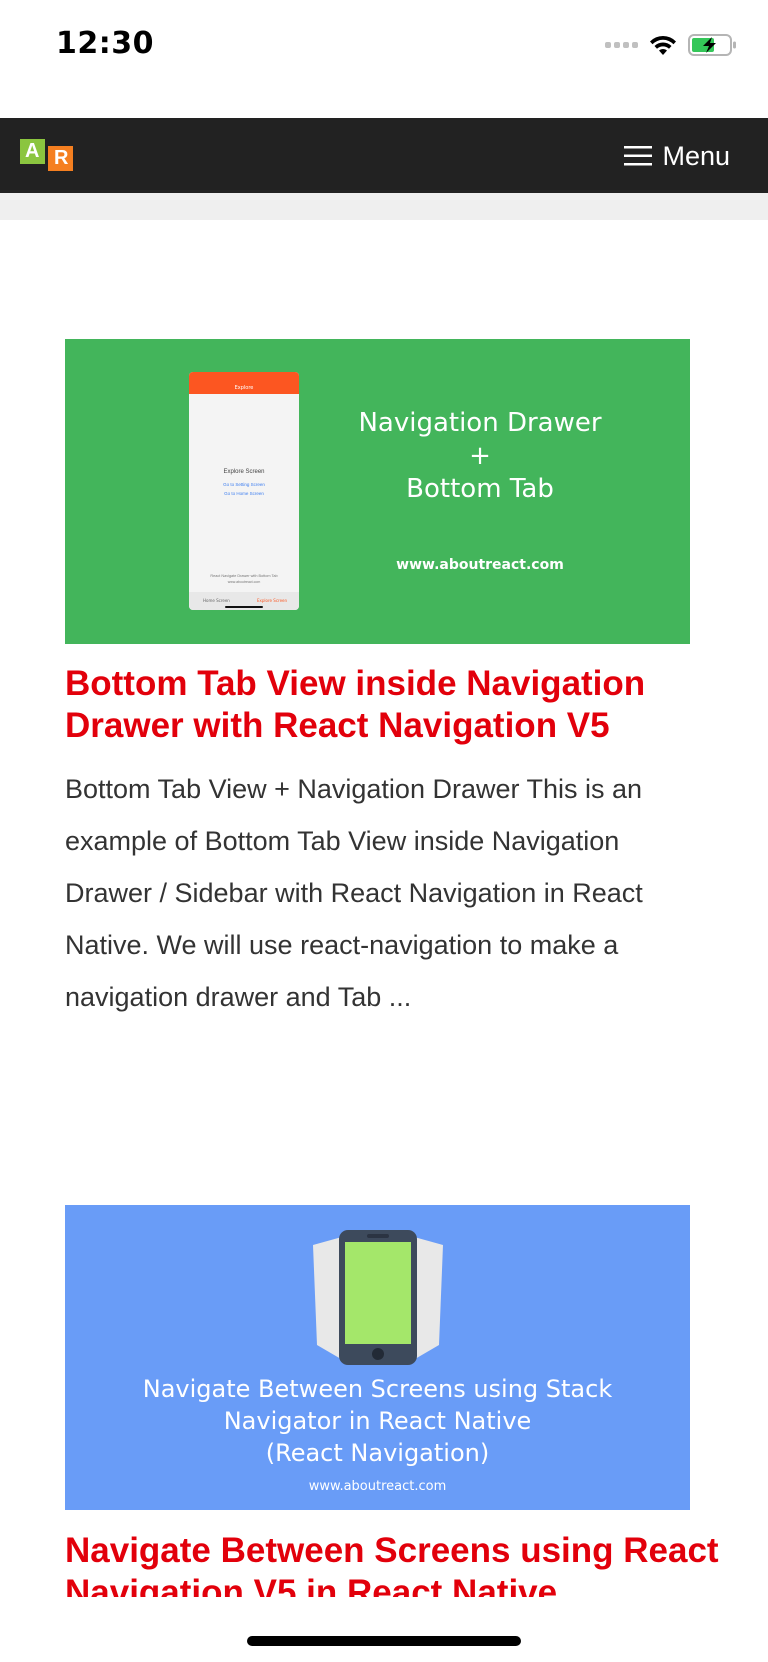 This screenshot has height=1662, width=768. What do you see at coordinates (384, 1641) in the screenshot?
I see `home-indicator` at bounding box center [384, 1641].